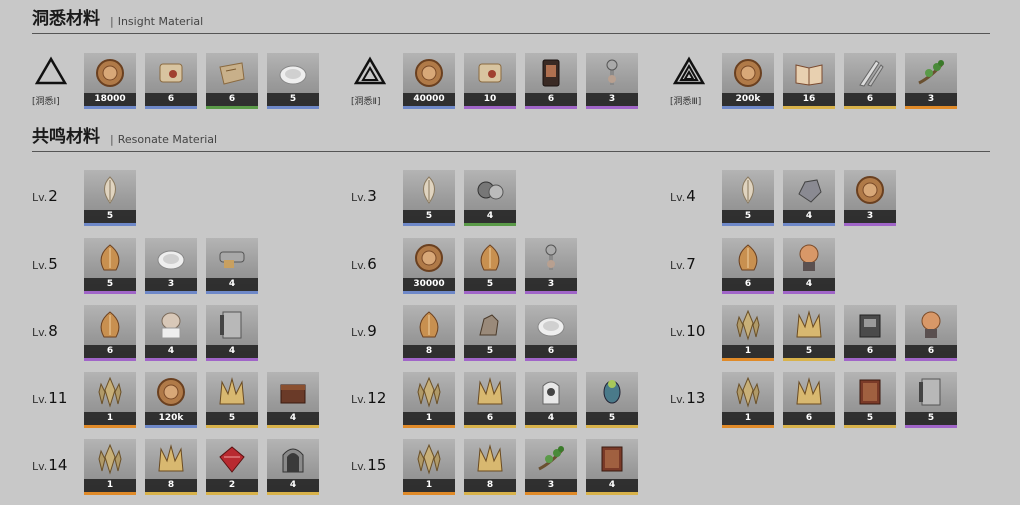 This screenshot has width=1020, height=505. What do you see at coordinates (748, 400) in the screenshot?
I see `resonate-lv13-material-slot-0: 1` at bounding box center [748, 400].